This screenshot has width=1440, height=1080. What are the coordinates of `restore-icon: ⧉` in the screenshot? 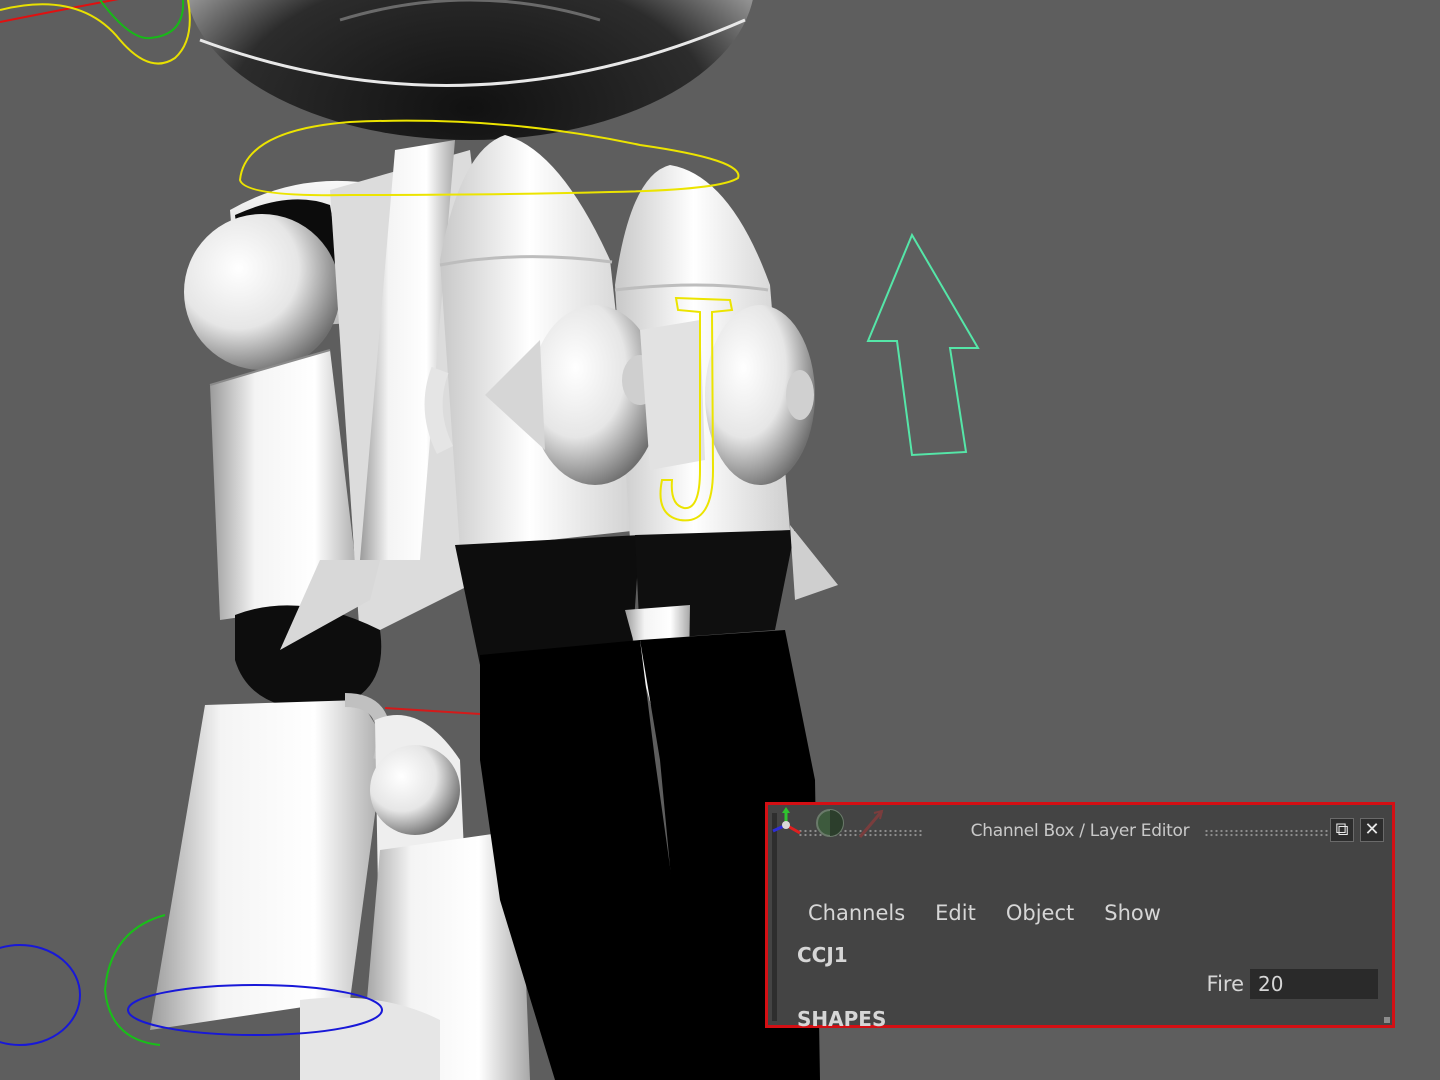 It's located at (1342, 829).